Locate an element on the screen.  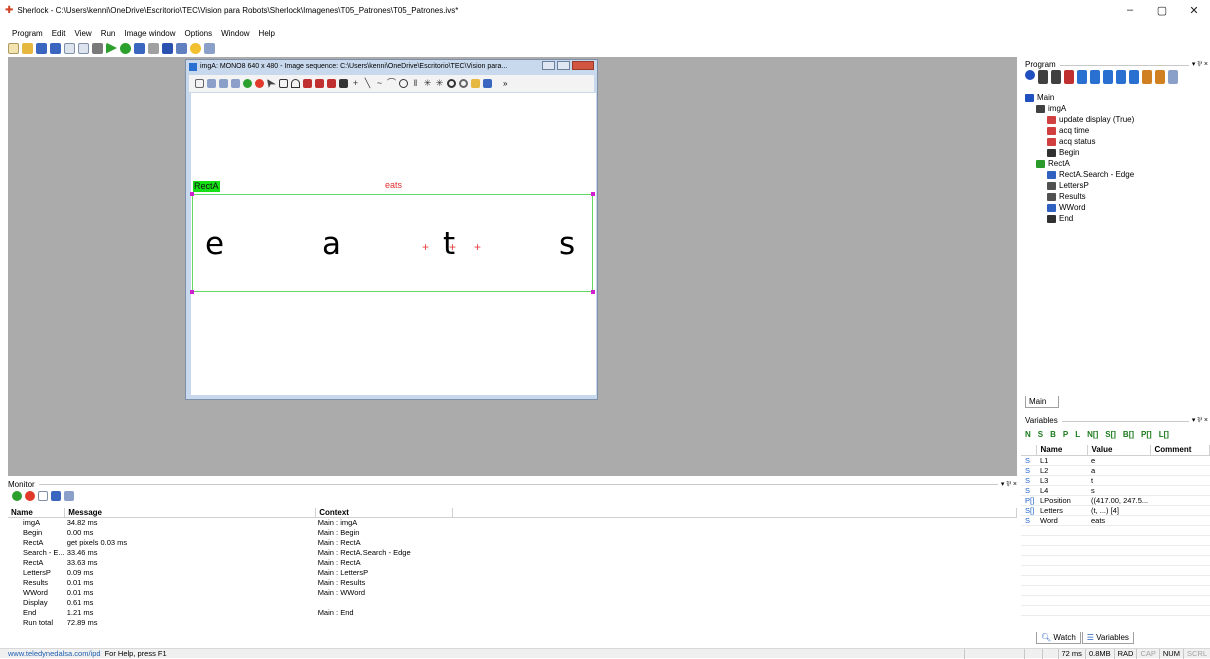
menu-options: Options is located at coordinates (199, 33).